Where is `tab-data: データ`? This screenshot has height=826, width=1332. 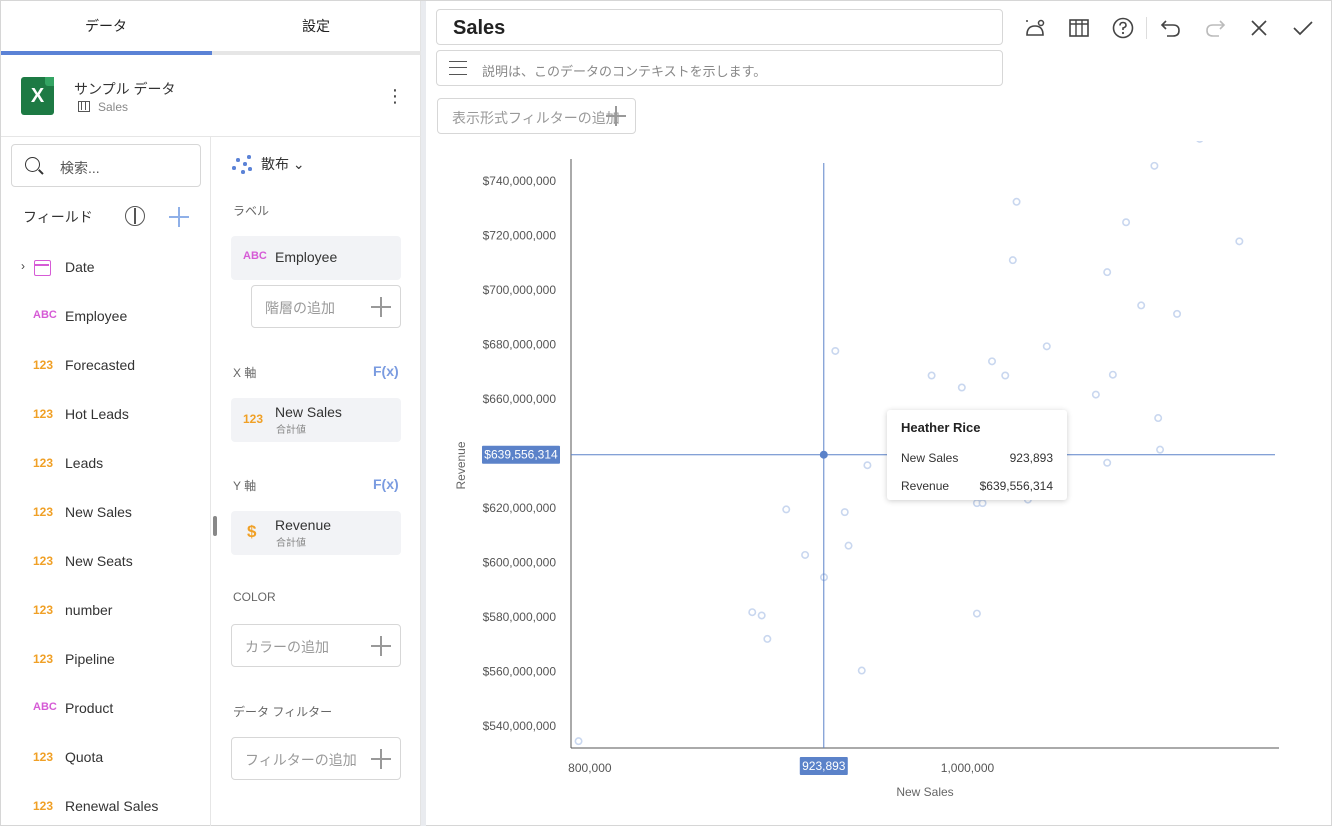 tab-data: データ is located at coordinates (106, 26).